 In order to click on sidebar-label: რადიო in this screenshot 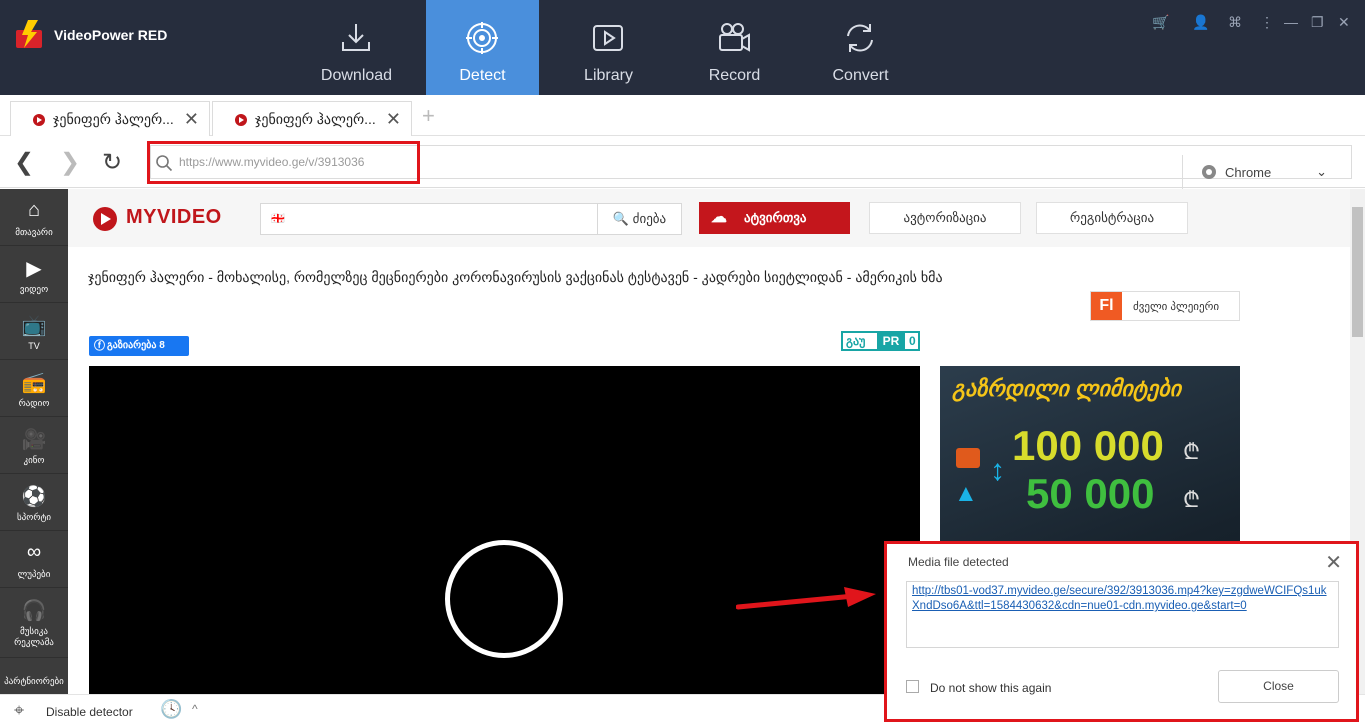, I will do `click(34, 403)`.